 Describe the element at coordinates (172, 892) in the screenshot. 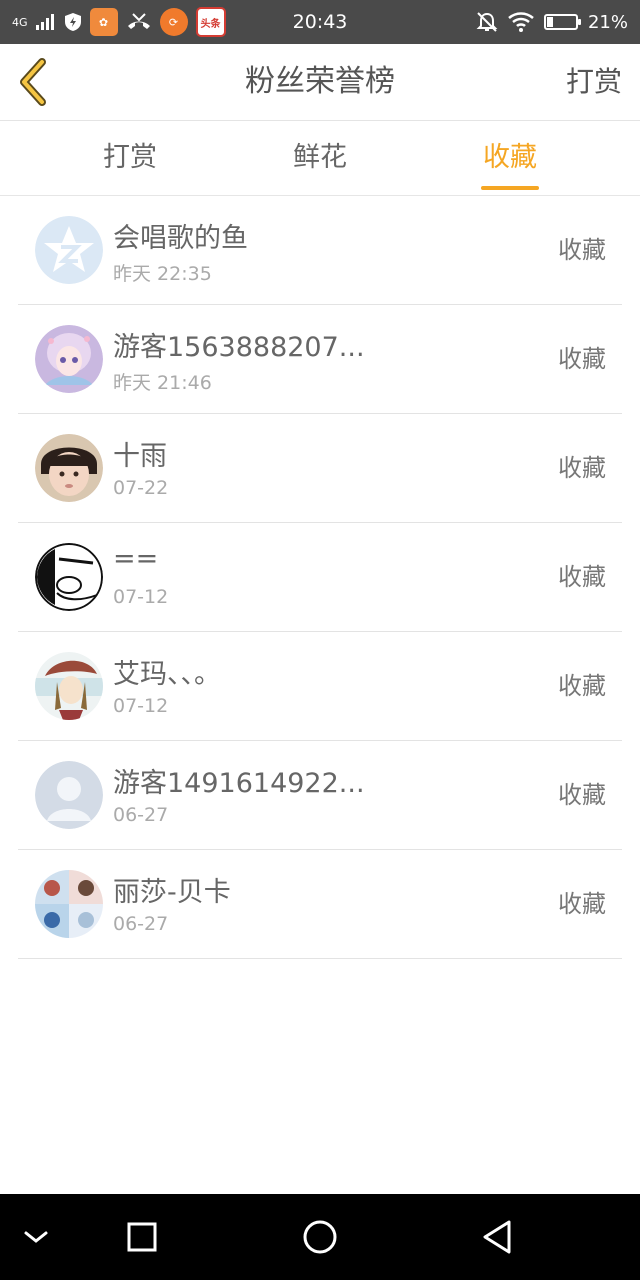

I see `fan-name: 丽莎-贝卡` at that location.